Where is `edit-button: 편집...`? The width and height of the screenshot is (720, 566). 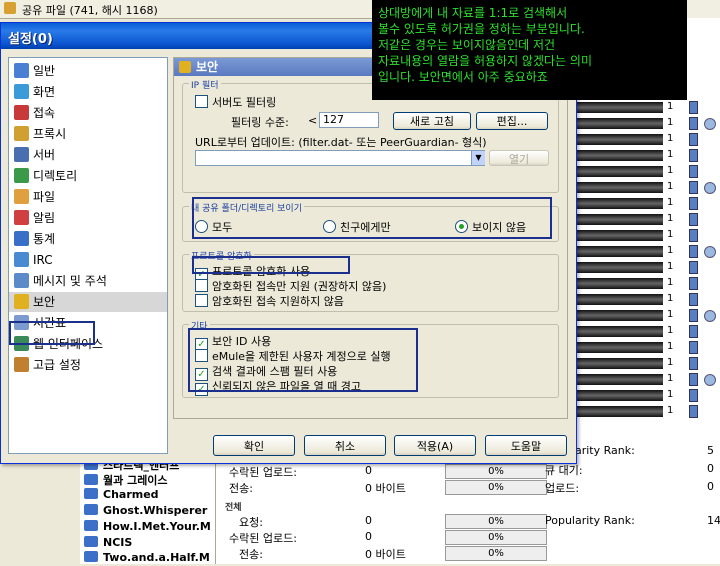 edit-button: 편집... is located at coordinates (512, 121).